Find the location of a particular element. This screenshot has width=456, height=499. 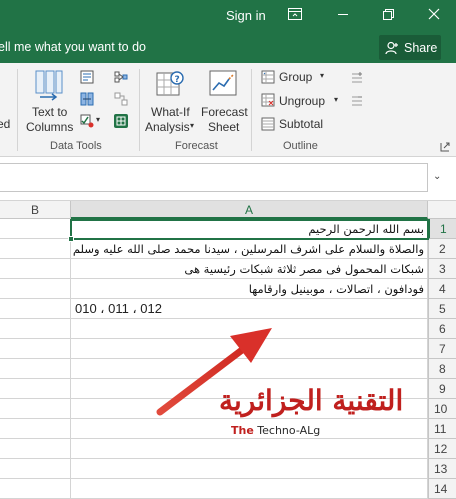

consolidate-icon is located at coordinates (121, 77).